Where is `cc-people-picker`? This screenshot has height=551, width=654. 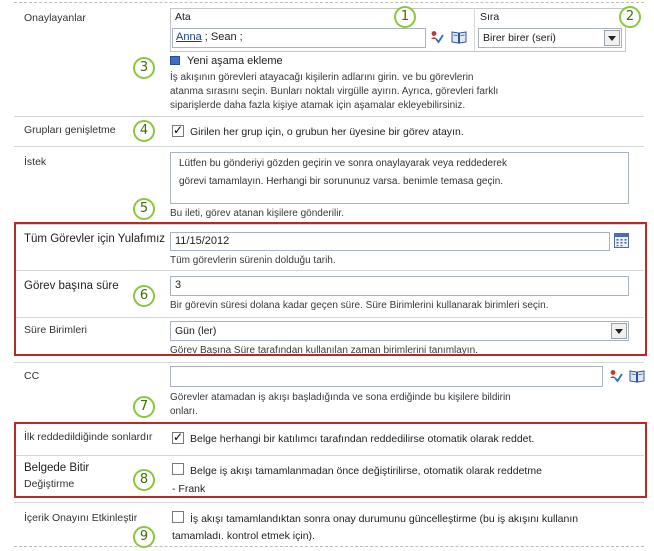
cc-people-picker is located at coordinates (386, 376).